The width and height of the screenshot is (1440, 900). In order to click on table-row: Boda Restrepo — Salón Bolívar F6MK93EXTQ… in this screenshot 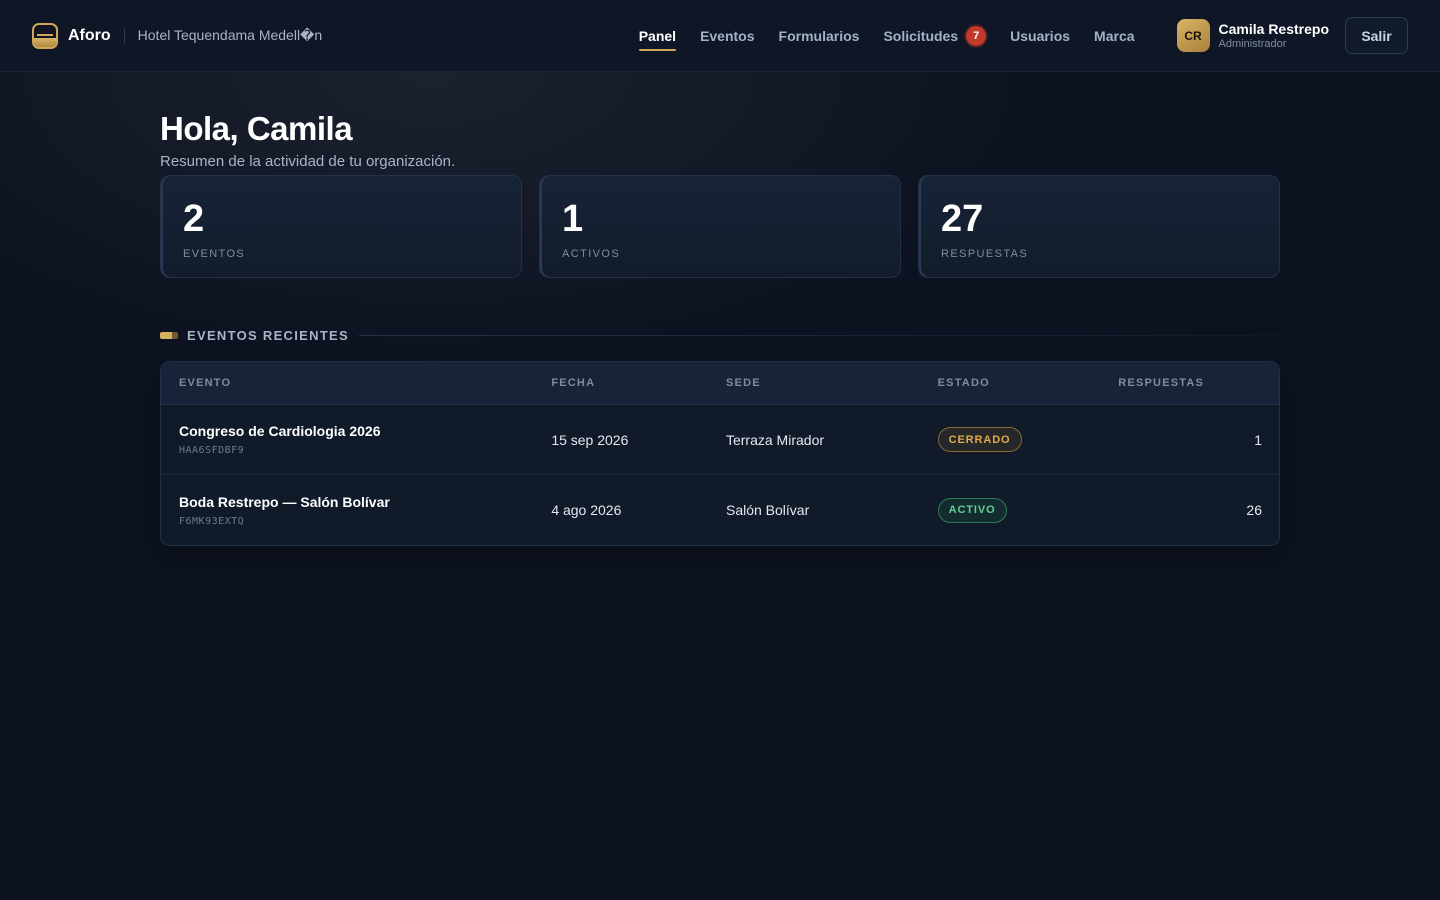, I will do `click(720, 510)`.